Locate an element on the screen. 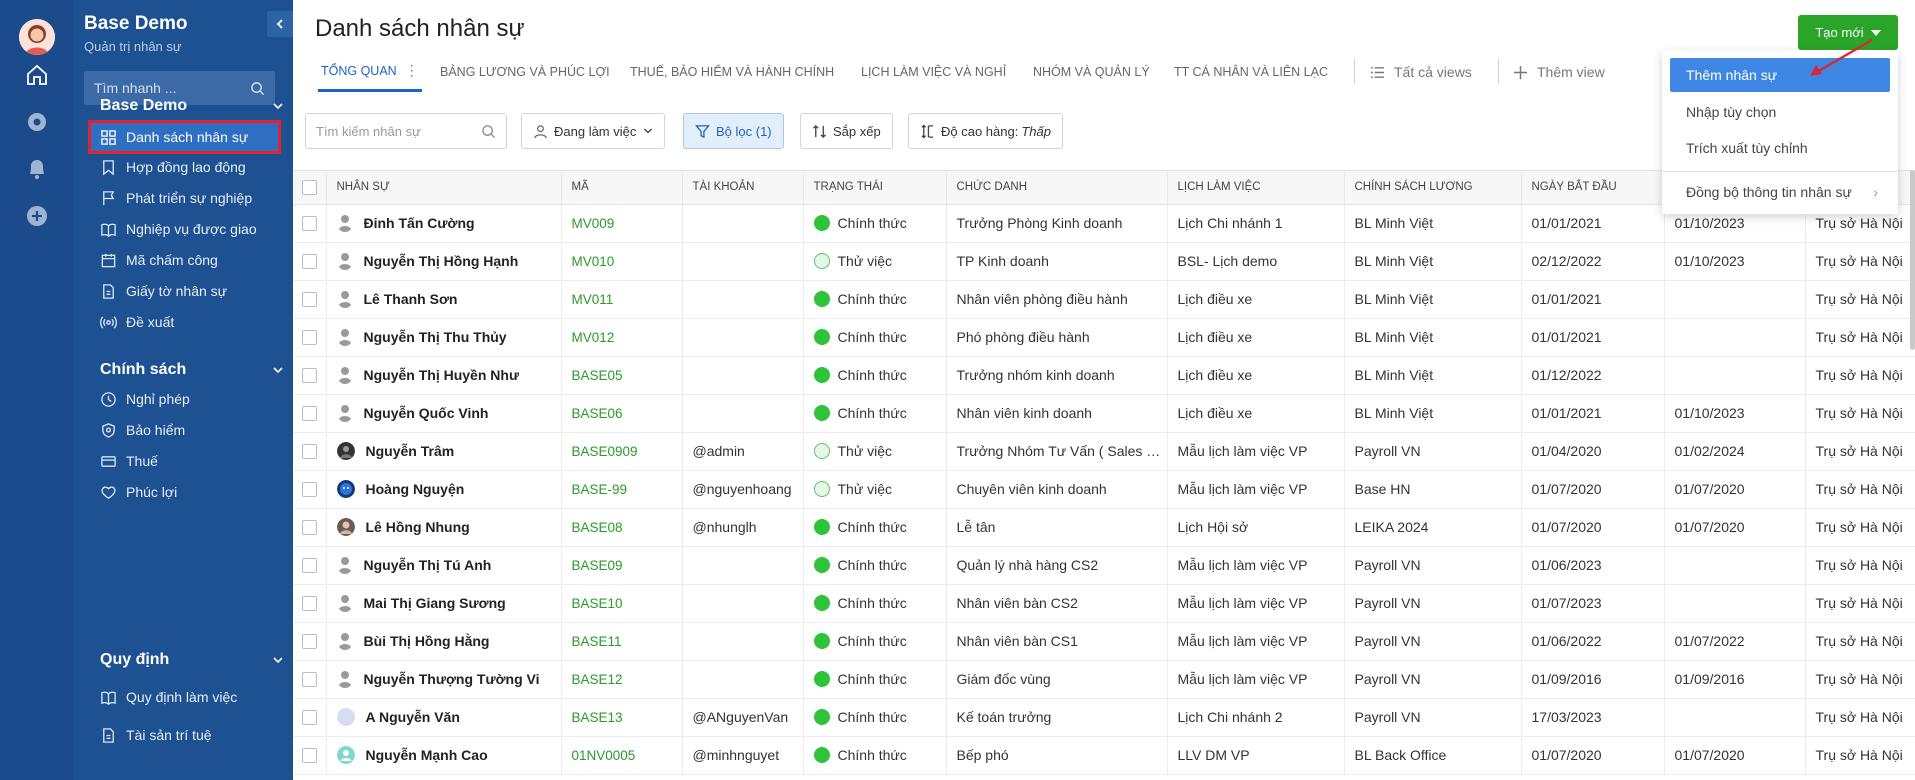  row-height-button: Độ cao hàng: Thấp is located at coordinates (985, 131).